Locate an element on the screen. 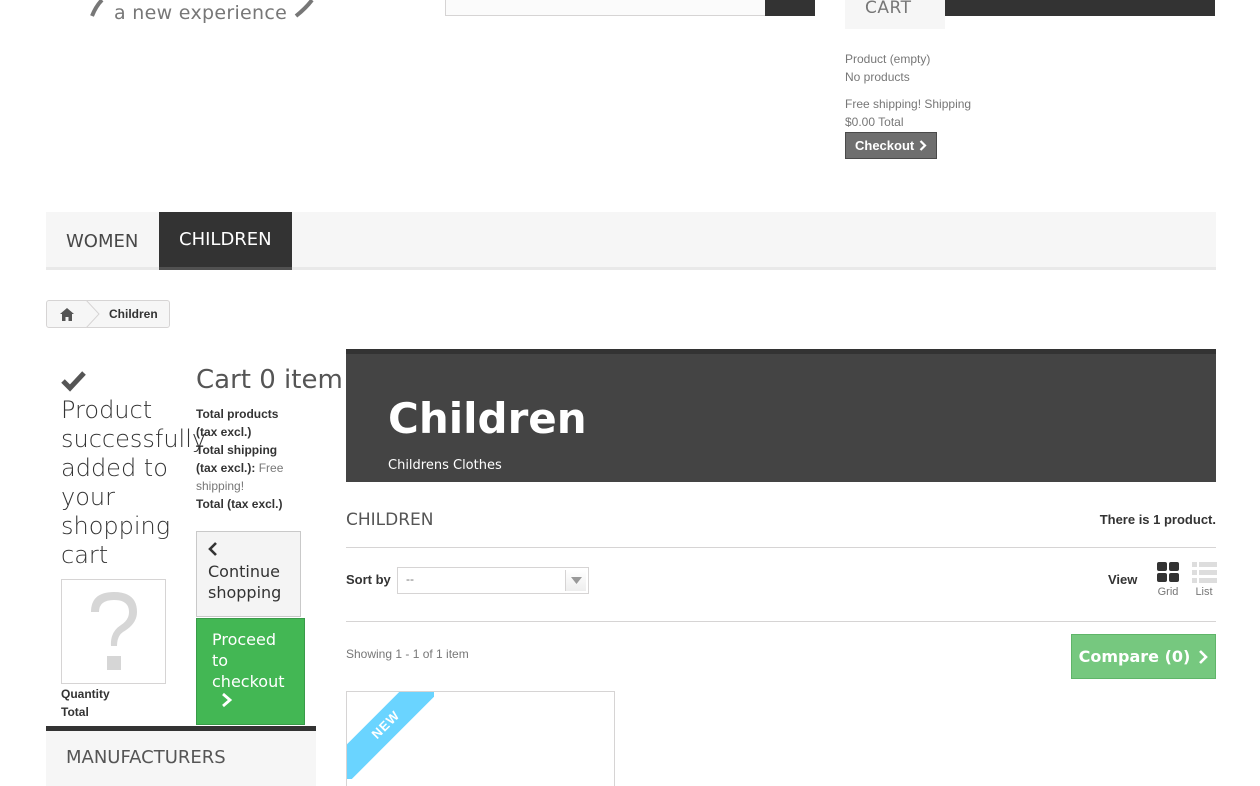  grid-icon is located at coordinates (1167, 572).